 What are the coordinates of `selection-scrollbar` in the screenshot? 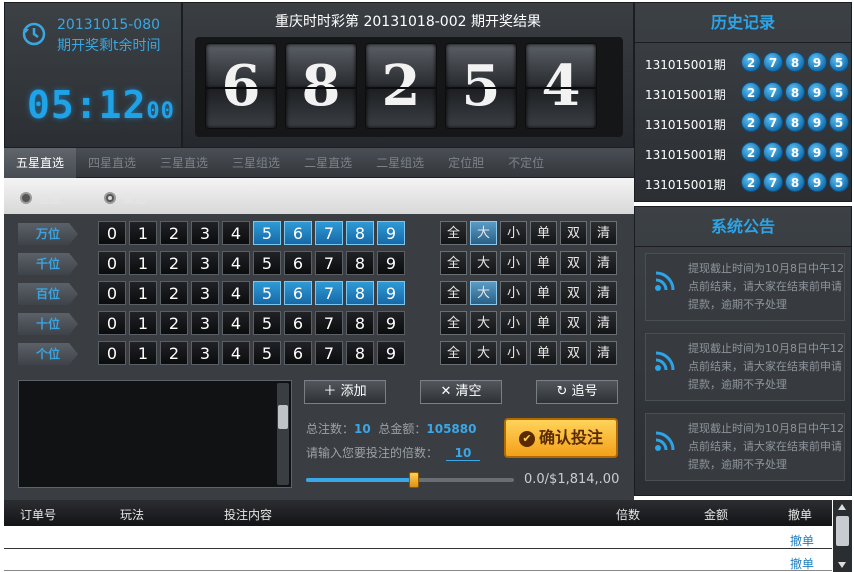 It's located at (283, 434).